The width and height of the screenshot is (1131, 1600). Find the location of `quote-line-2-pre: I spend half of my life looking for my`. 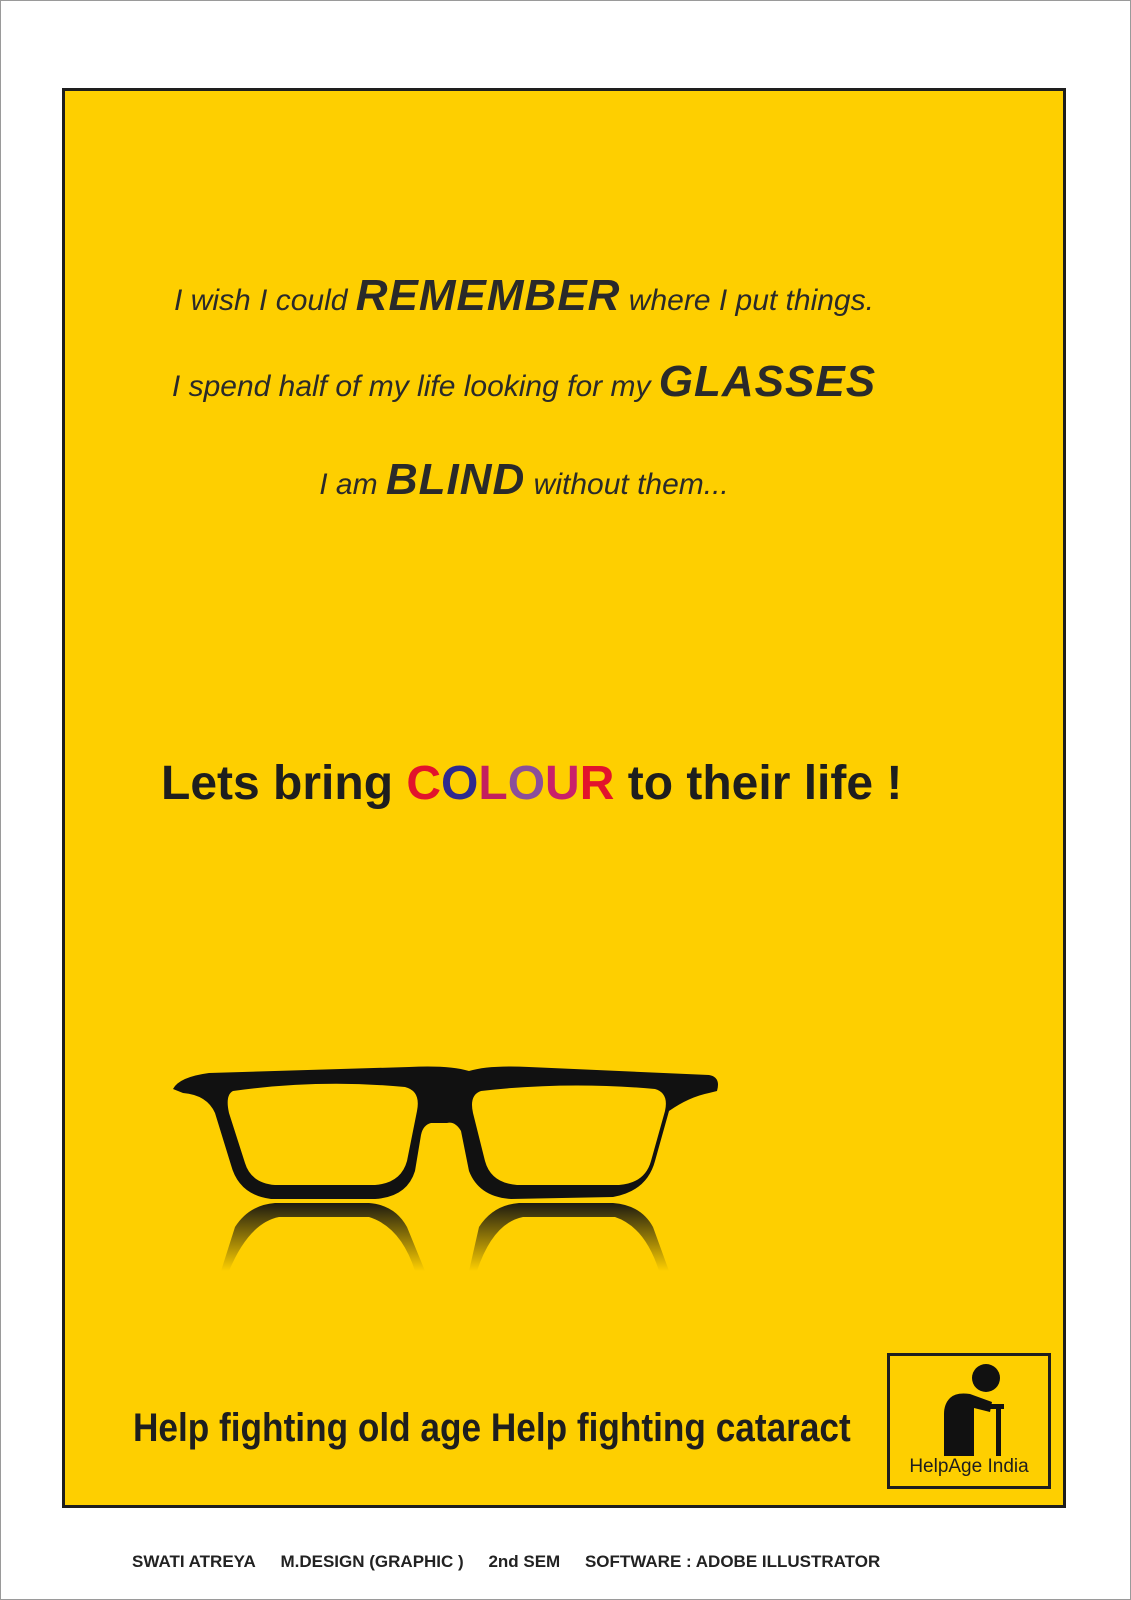

quote-line-2-pre: I spend half of my life looking for my is located at coordinates (415, 386).